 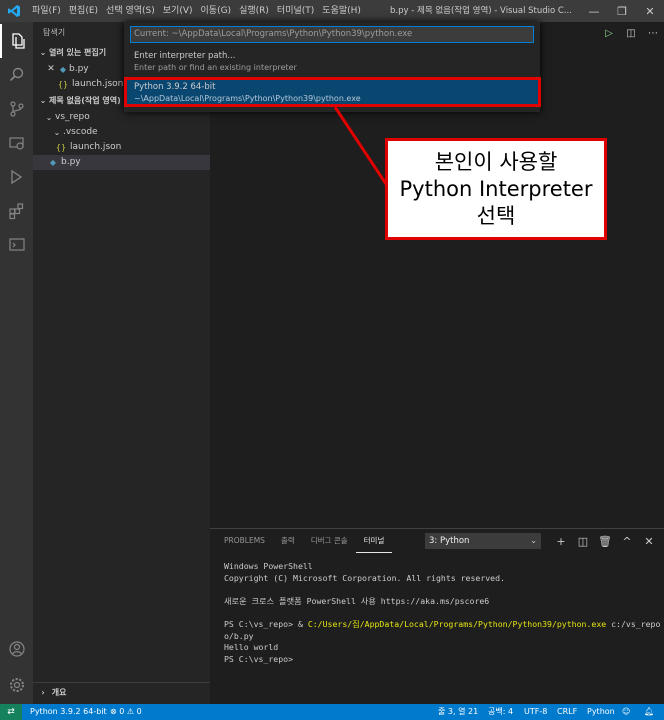 I want to click on terminal-select-value: 3: Python, so click(x=449, y=541).